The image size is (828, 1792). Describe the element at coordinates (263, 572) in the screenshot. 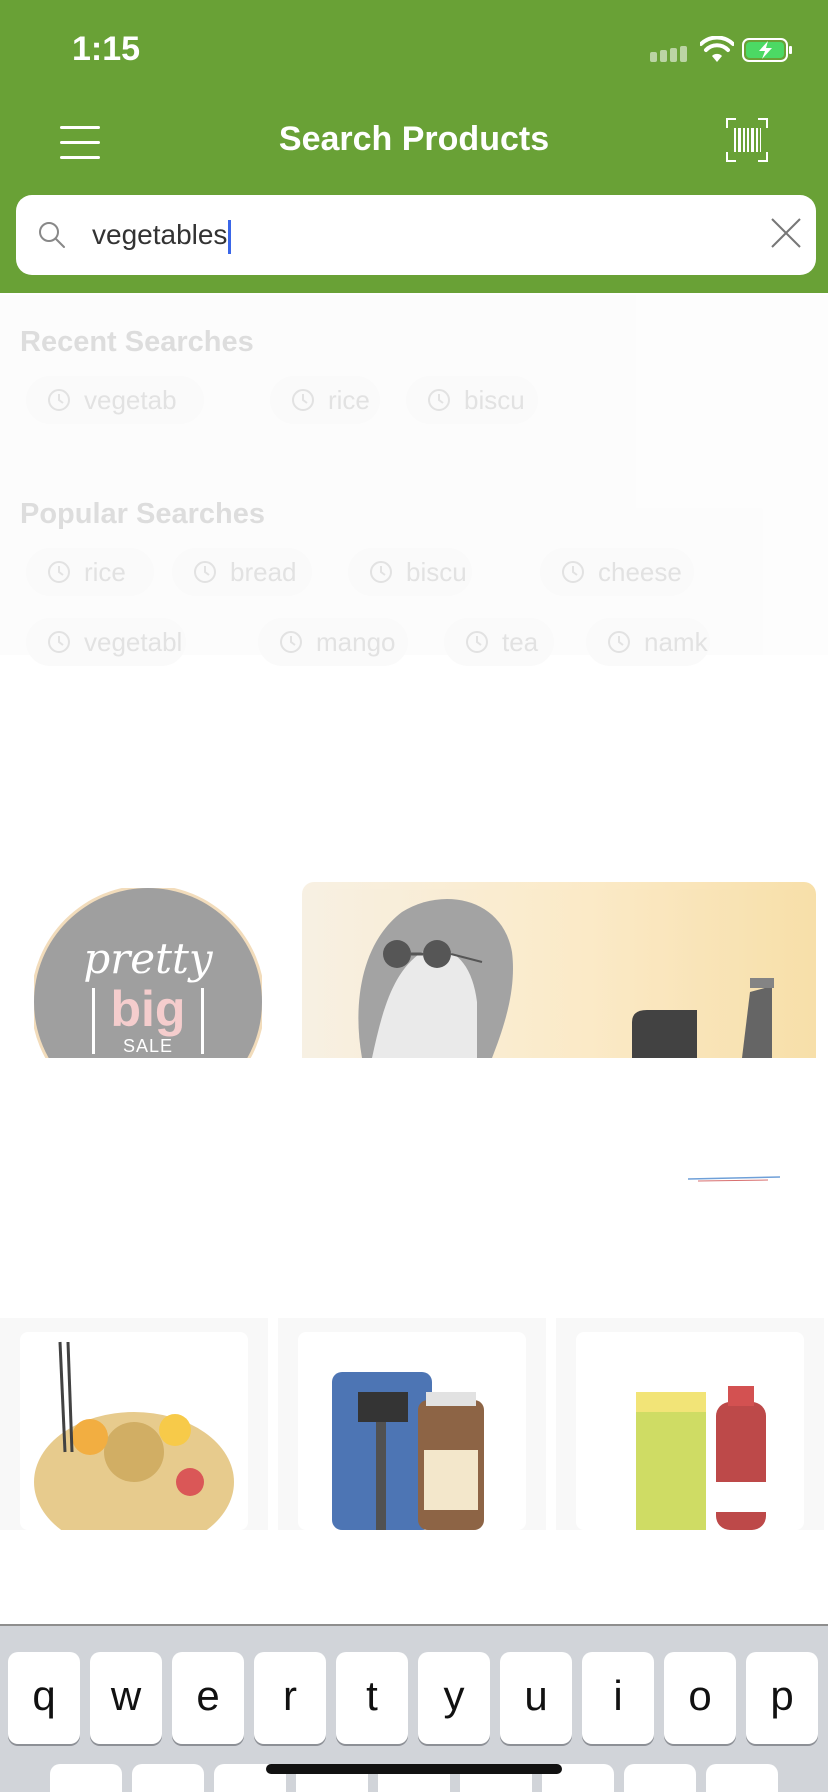

I see `popular-chip-label: bread` at that location.